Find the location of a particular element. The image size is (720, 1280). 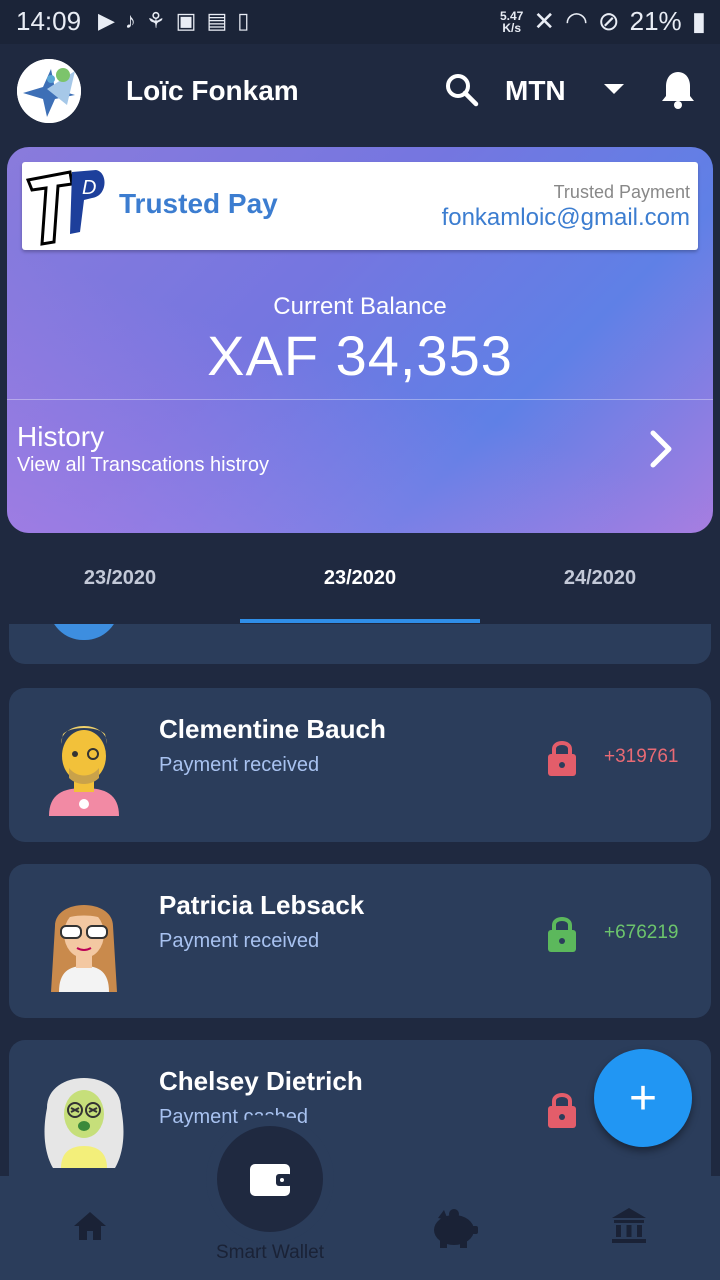

battery-percent: 21% is located at coordinates (655, 21).